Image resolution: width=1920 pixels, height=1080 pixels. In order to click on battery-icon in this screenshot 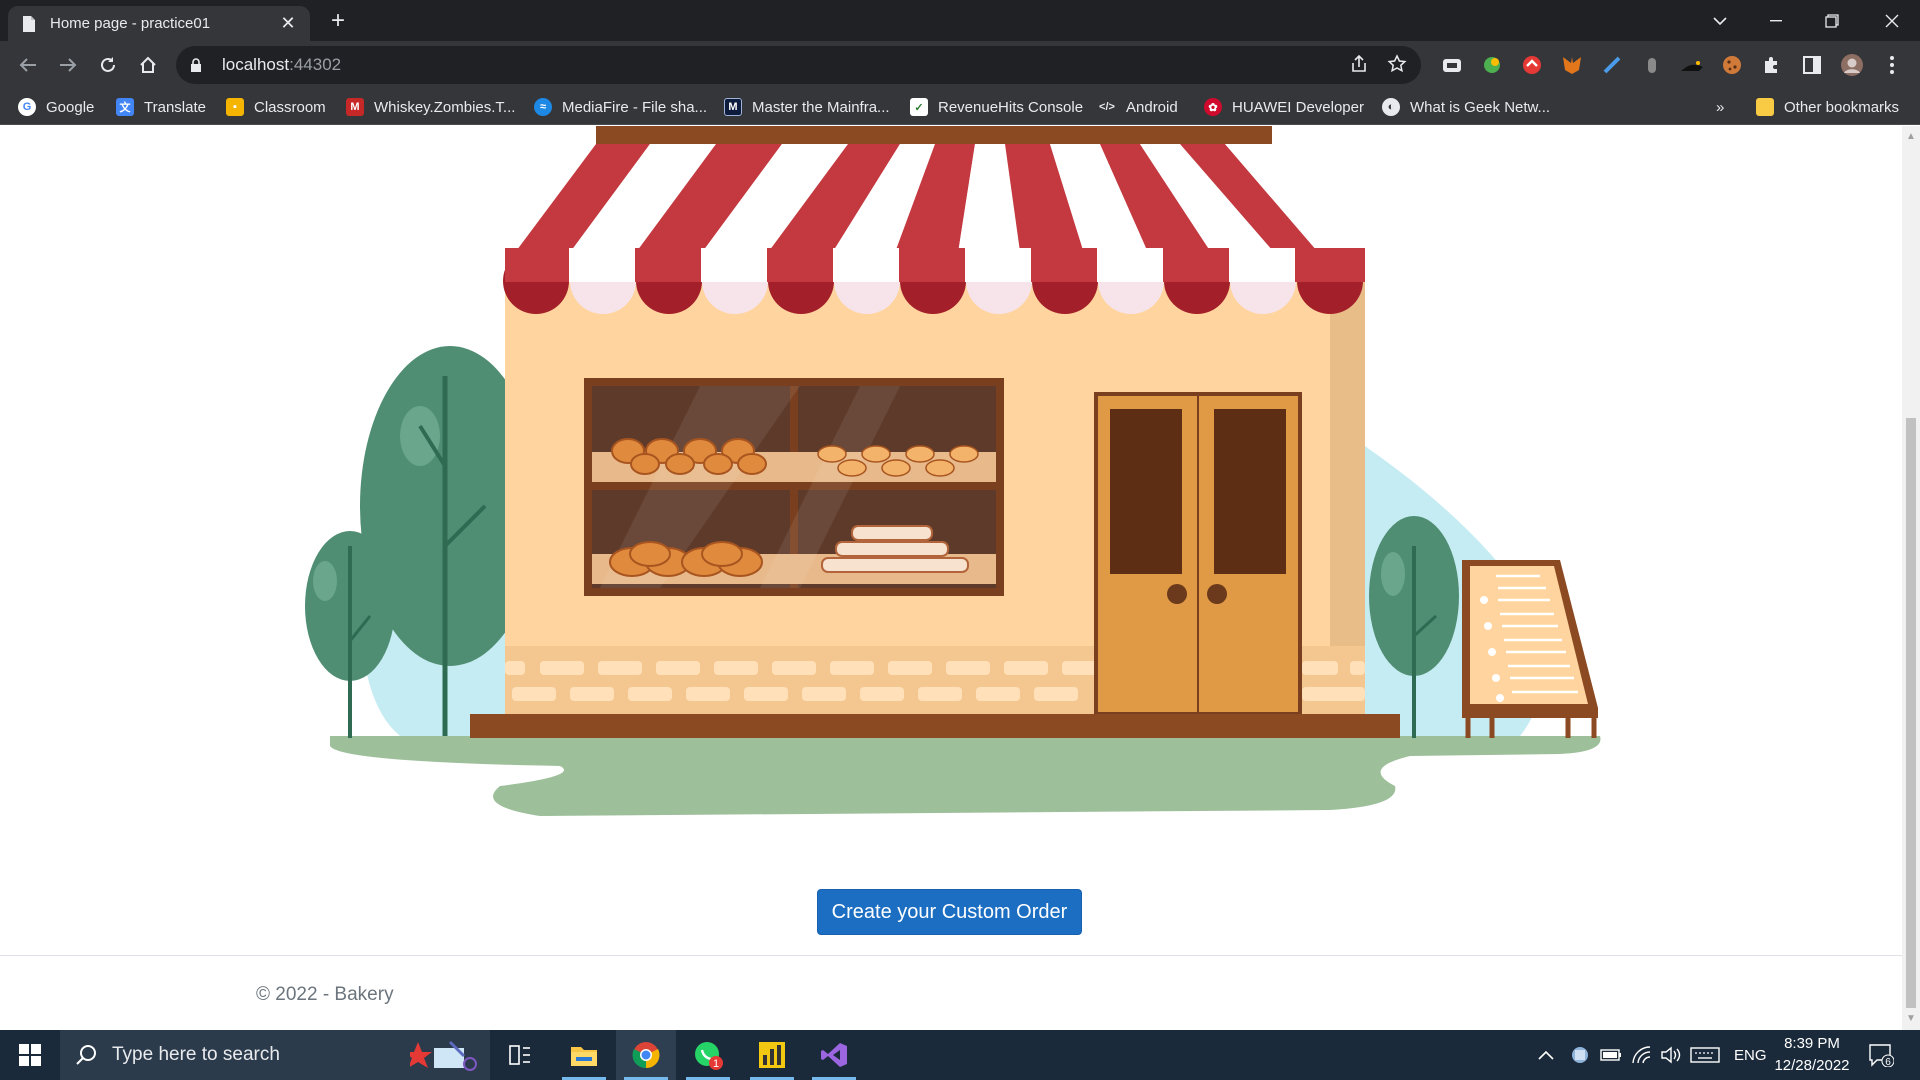, I will do `click(1611, 1055)`.